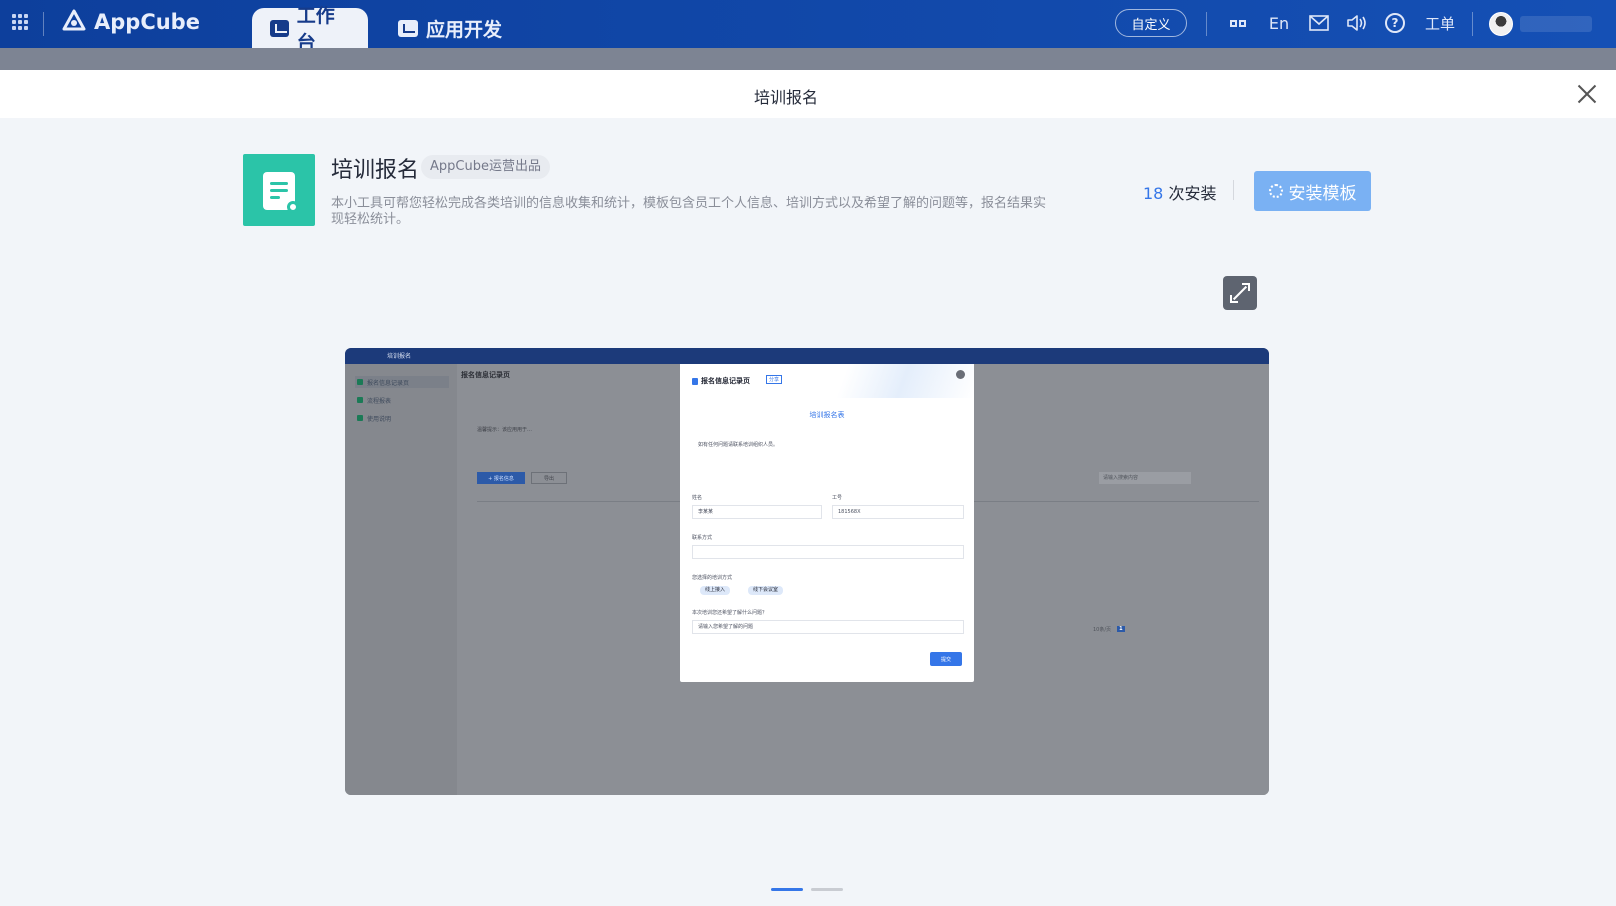  Describe the element at coordinates (766, 590) in the screenshot. I see `preview-radio-option: 线下会议室` at that location.